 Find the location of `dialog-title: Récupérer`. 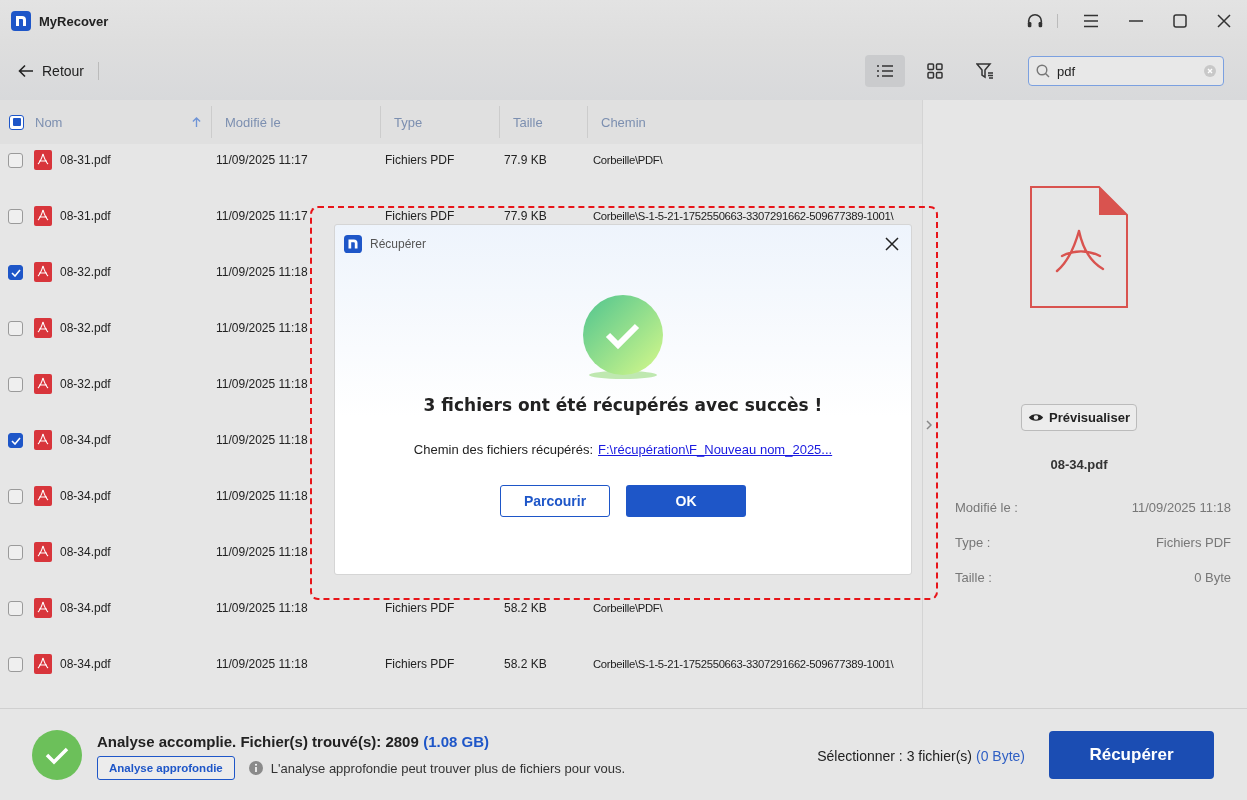

dialog-title: Récupérer is located at coordinates (398, 244).